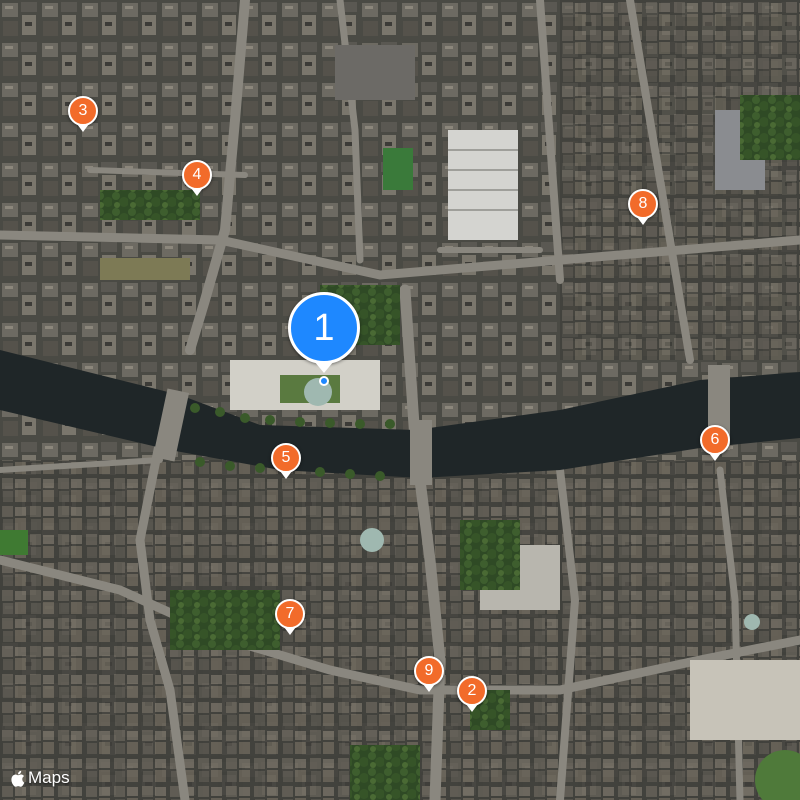  I want to click on pin-4-badge: 4, so click(197, 175).